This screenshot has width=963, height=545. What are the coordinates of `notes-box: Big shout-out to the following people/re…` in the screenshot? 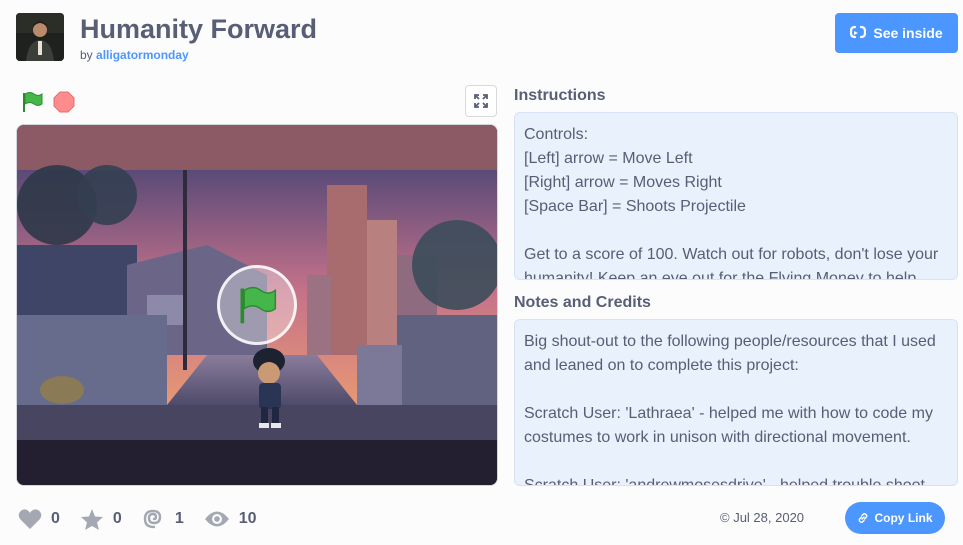 It's located at (736, 402).